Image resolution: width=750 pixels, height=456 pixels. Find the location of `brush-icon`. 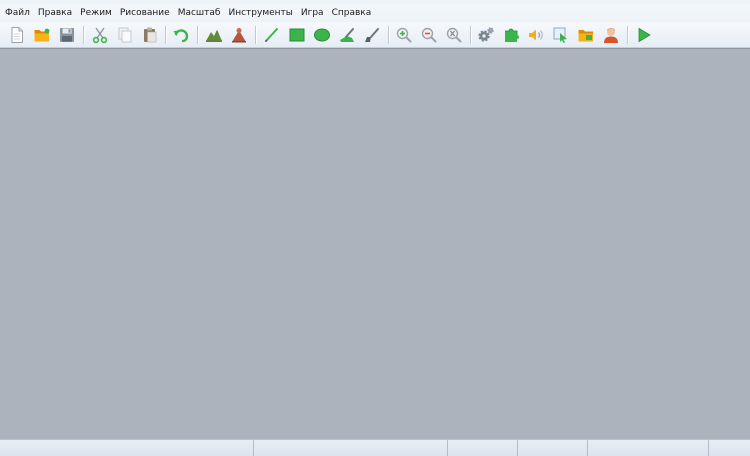

brush-icon is located at coordinates (372, 35).